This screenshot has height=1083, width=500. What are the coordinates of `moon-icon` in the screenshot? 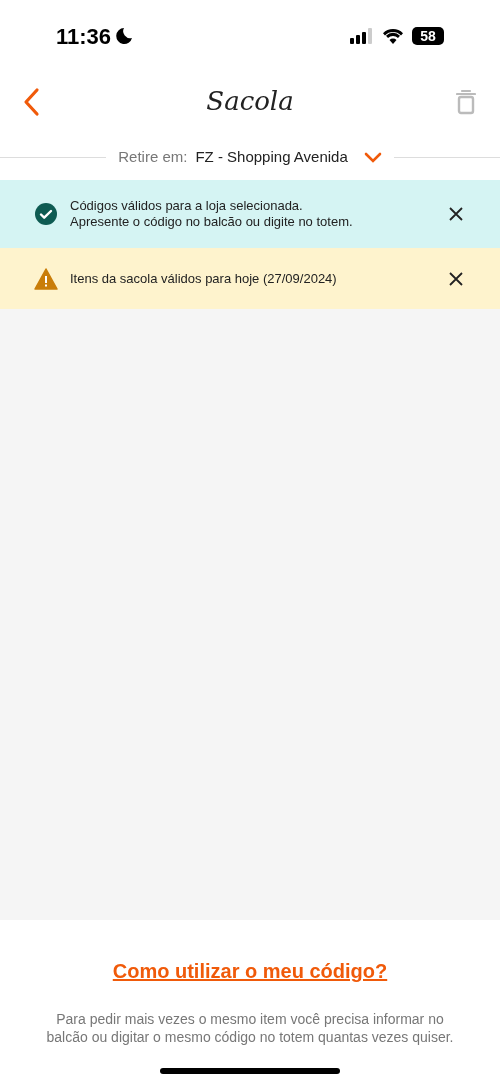 It's located at (124, 36).